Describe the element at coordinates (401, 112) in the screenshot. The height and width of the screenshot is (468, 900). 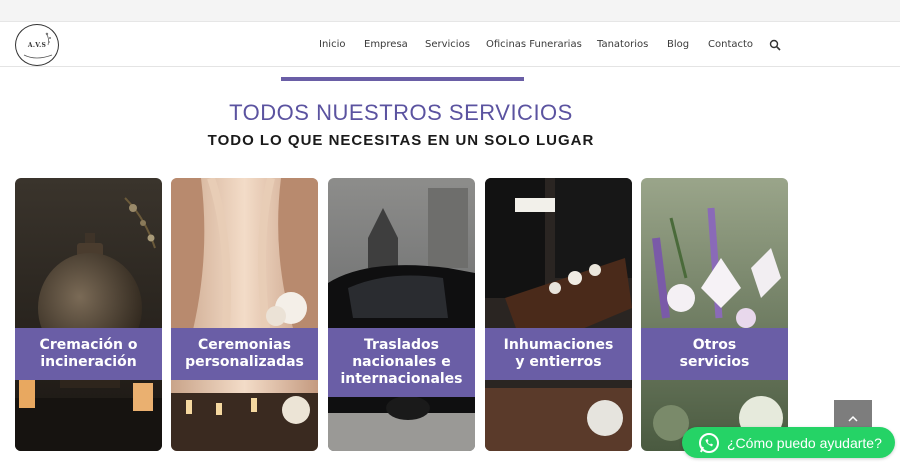
I see `section-title: TODOS NUESTROS SERVICIOS` at that location.